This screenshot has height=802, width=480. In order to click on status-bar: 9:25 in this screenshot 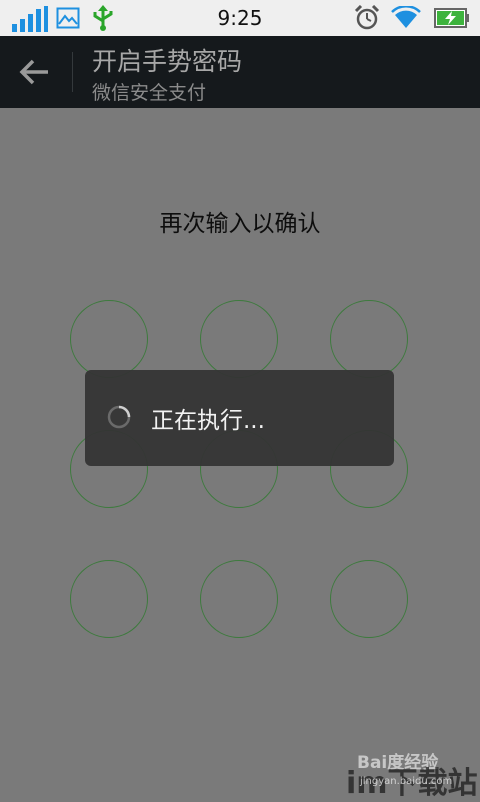, I will do `click(240, 18)`.